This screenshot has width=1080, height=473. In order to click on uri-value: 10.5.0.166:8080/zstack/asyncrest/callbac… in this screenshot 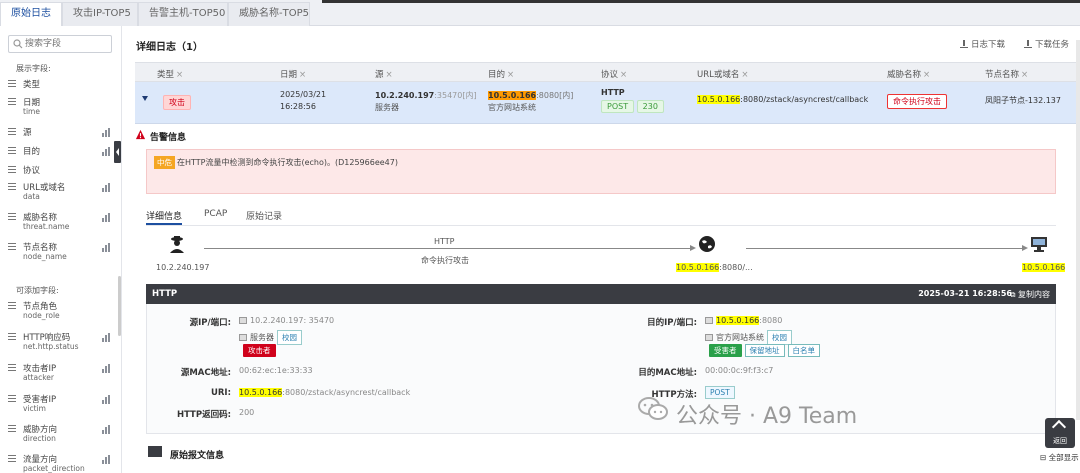, I will do `click(325, 392)`.